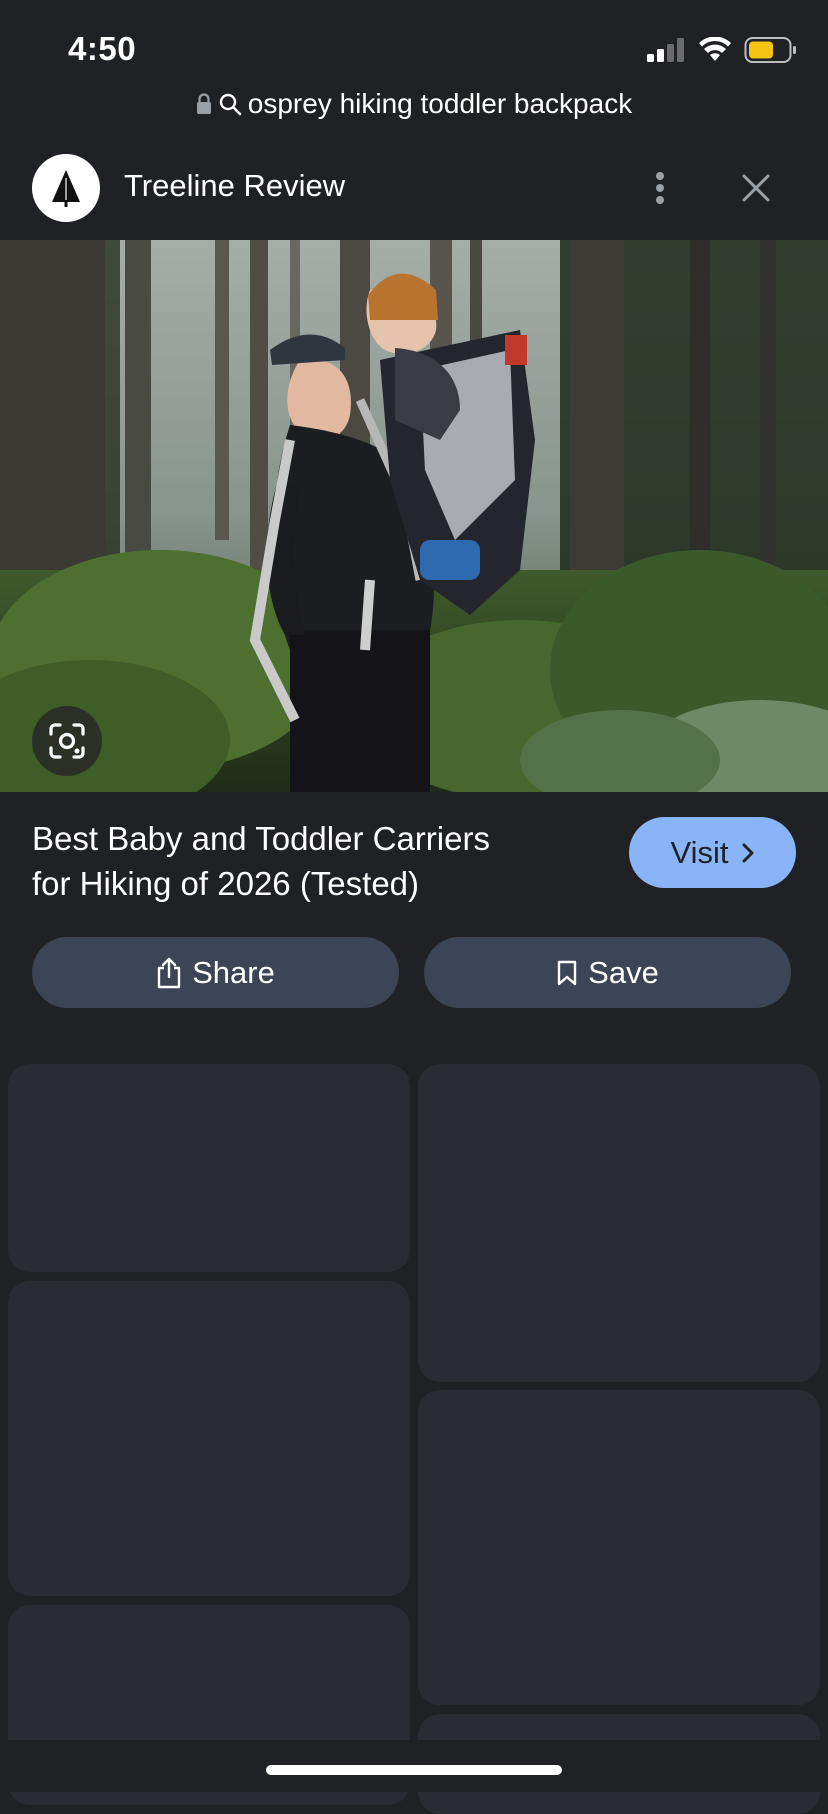  What do you see at coordinates (169, 972) in the screenshot?
I see `share-icon` at bounding box center [169, 972].